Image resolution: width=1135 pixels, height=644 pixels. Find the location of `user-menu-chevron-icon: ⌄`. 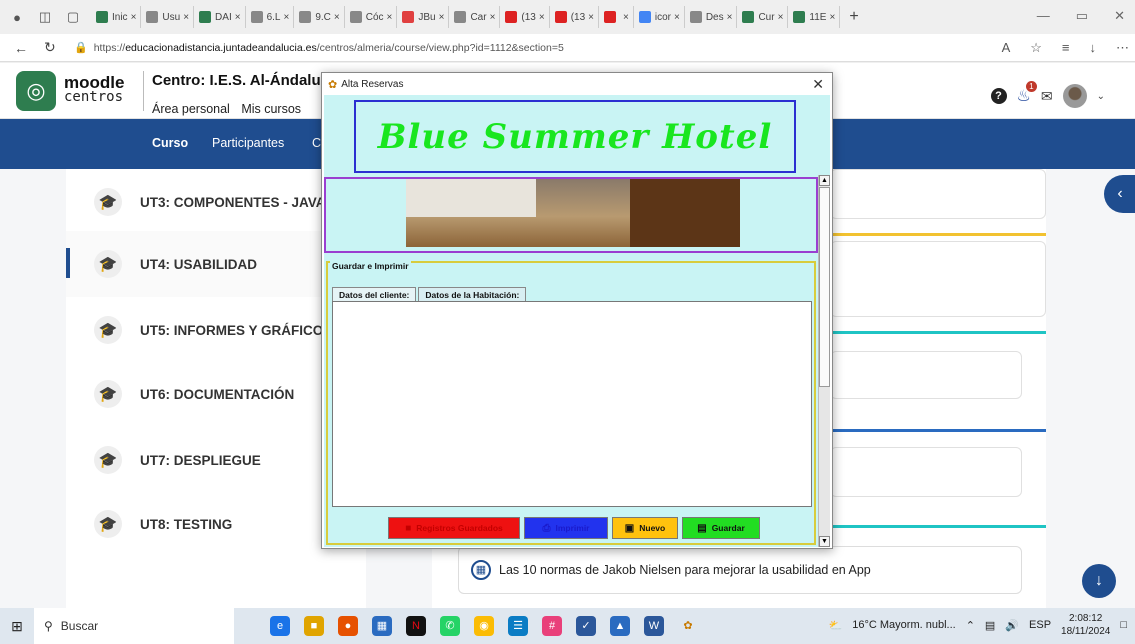

user-menu-chevron-icon: ⌄ is located at coordinates (1101, 96).